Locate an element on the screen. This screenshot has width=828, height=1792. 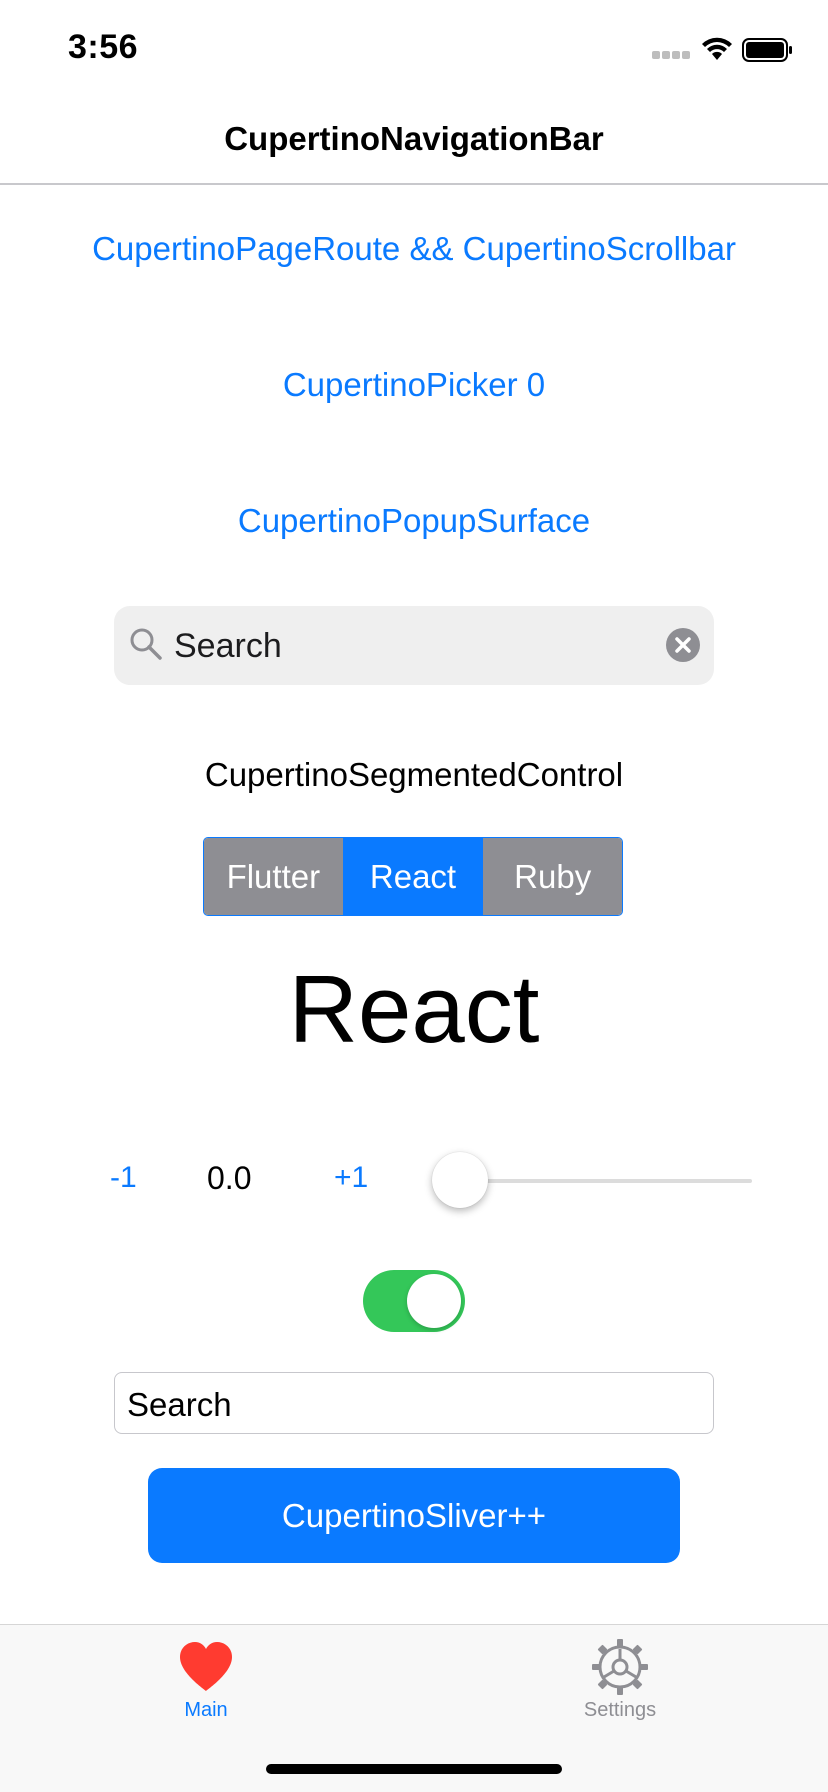
slider-thumb is located at coordinates (460, 1180).